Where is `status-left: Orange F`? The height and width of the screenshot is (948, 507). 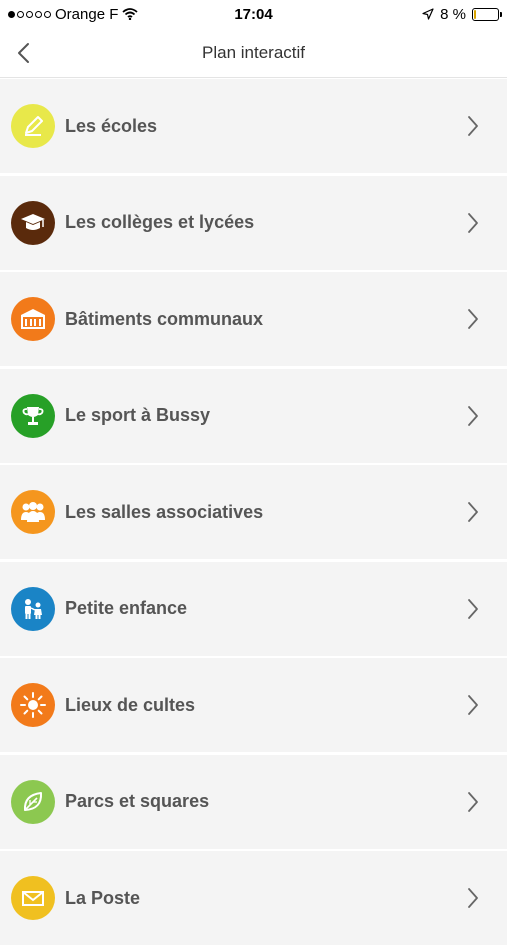
status-left: Orange F is located at coordinates (73, 14).